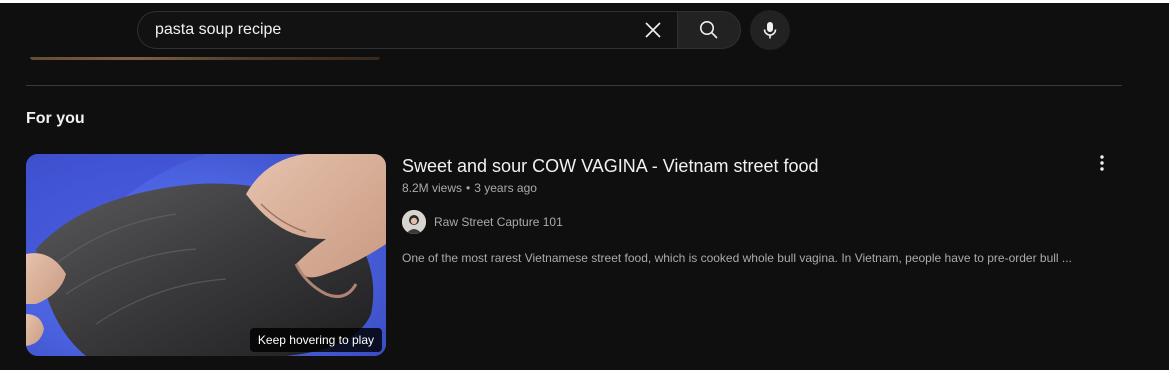 This screenshot has width=1169, height=370. I want to click on channel-avatar, so click(414, 222).